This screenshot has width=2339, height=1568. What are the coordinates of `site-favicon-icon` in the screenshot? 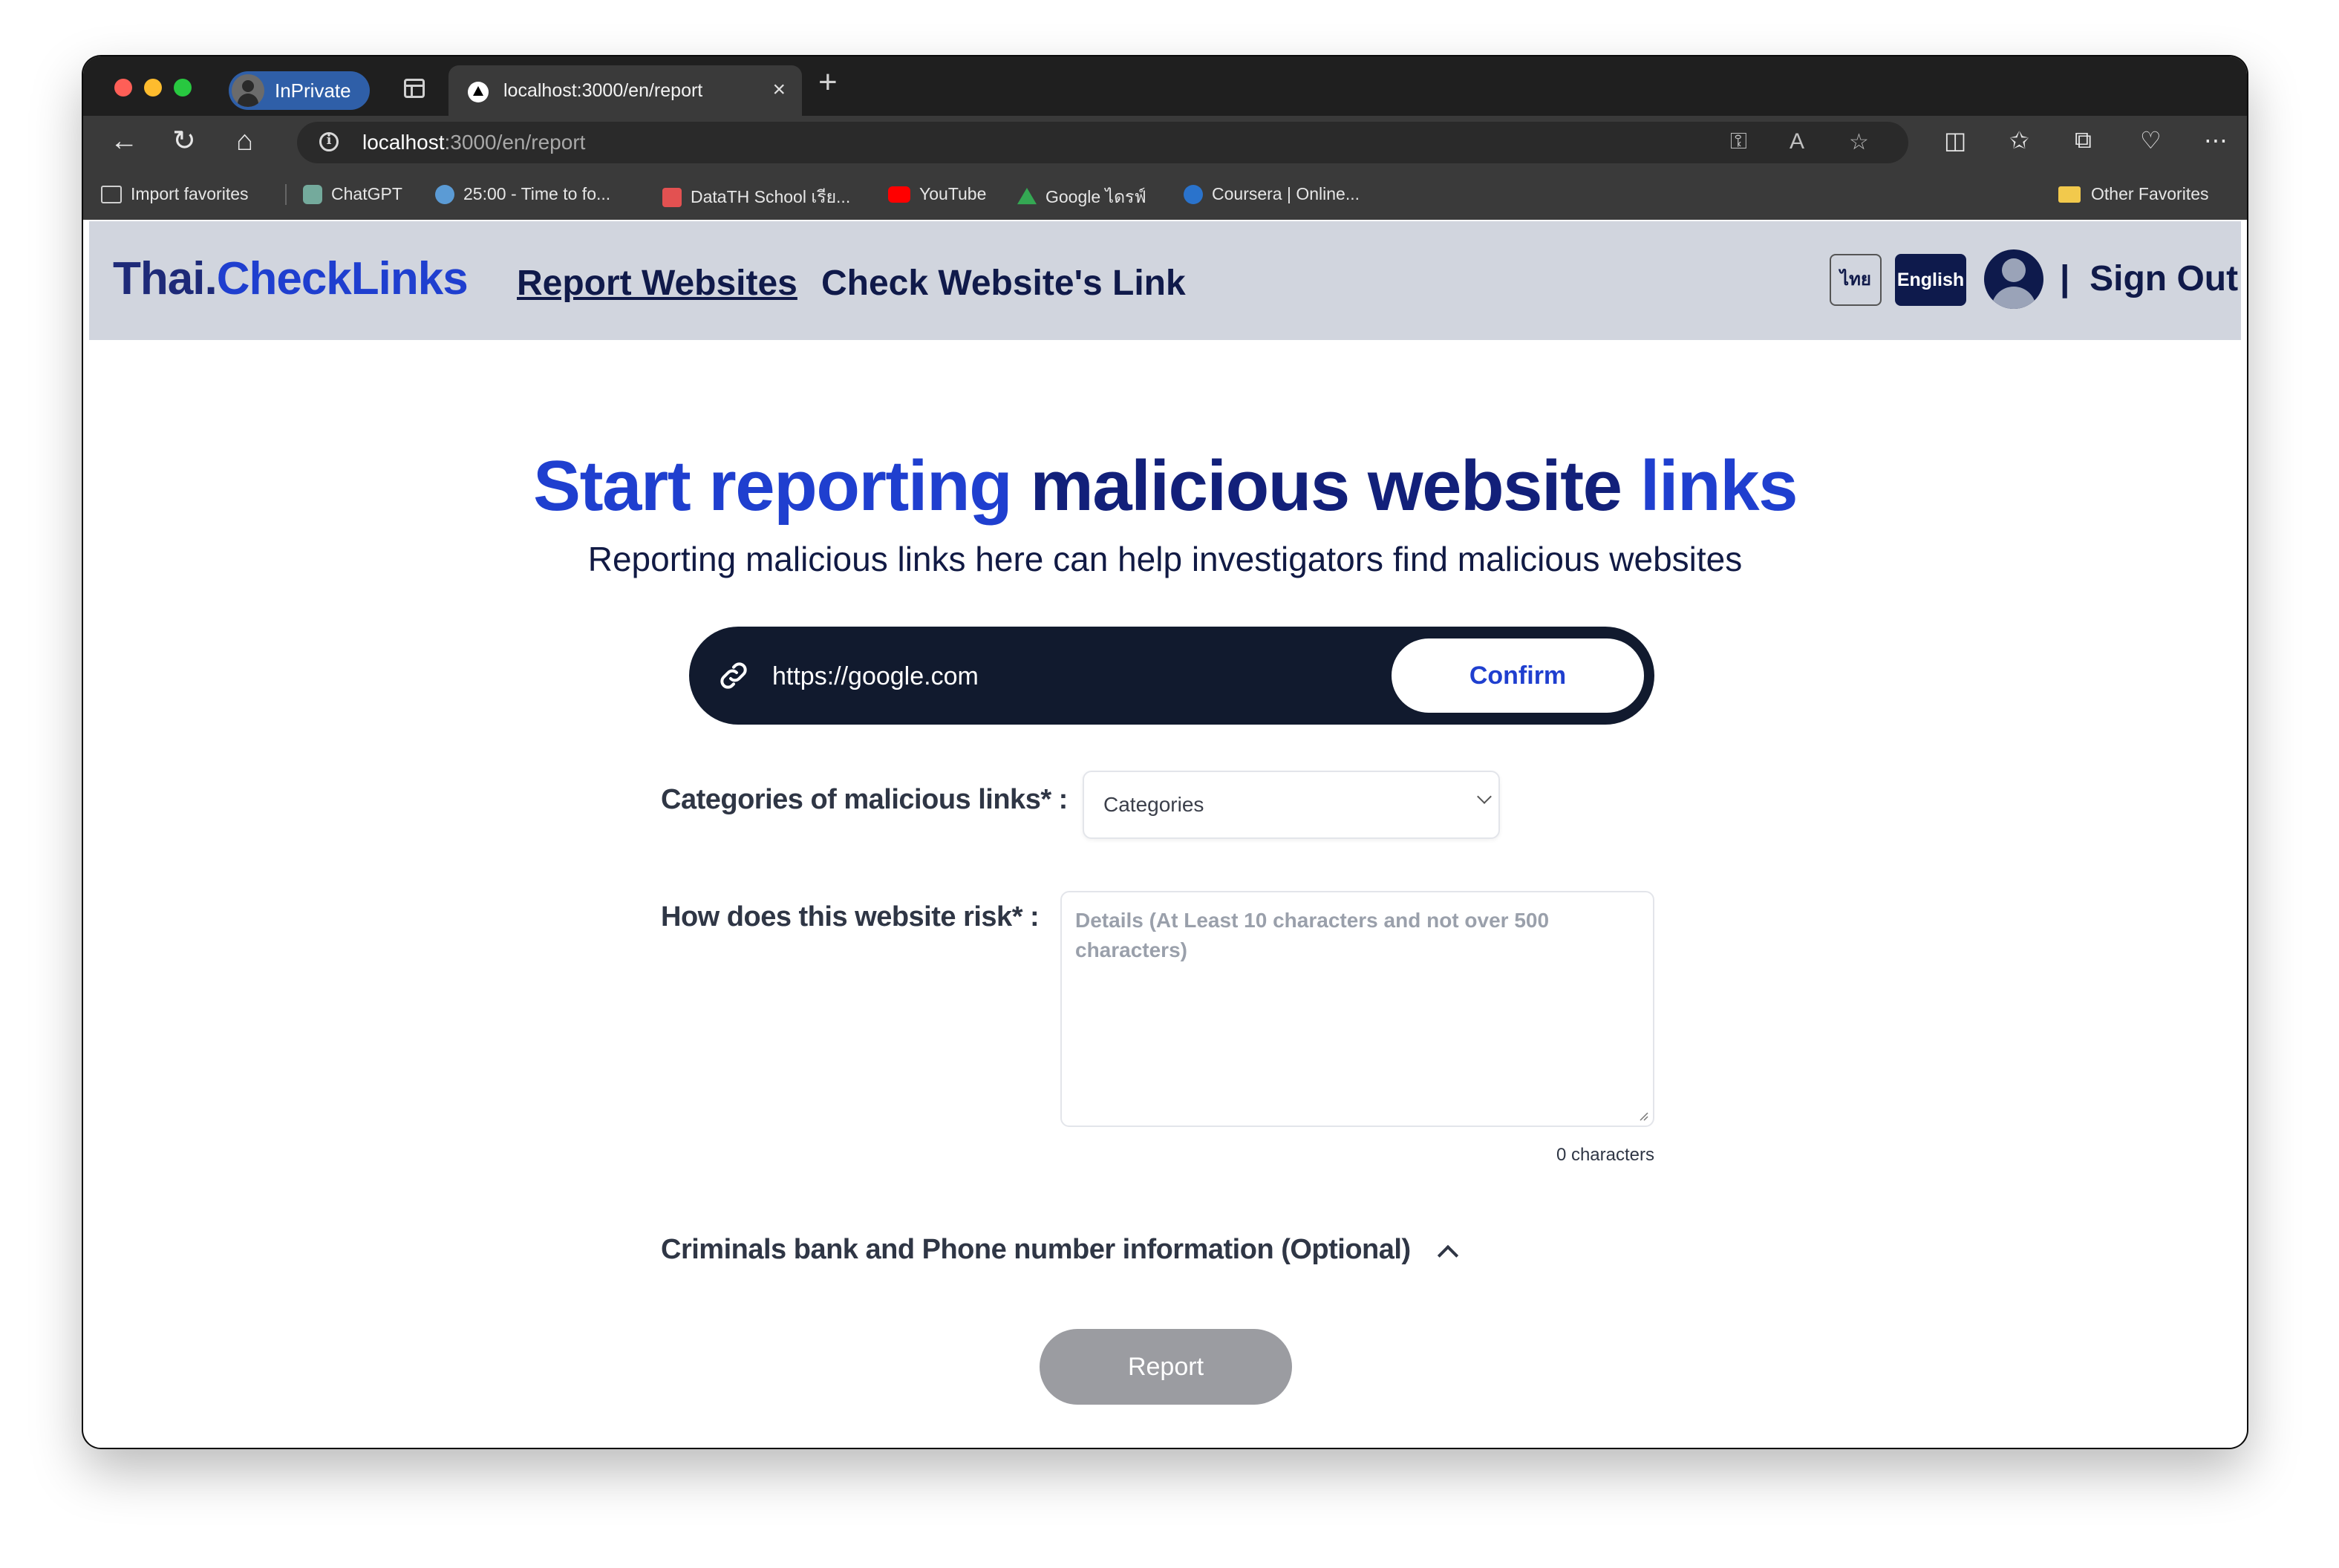 It's located at (478, 92).